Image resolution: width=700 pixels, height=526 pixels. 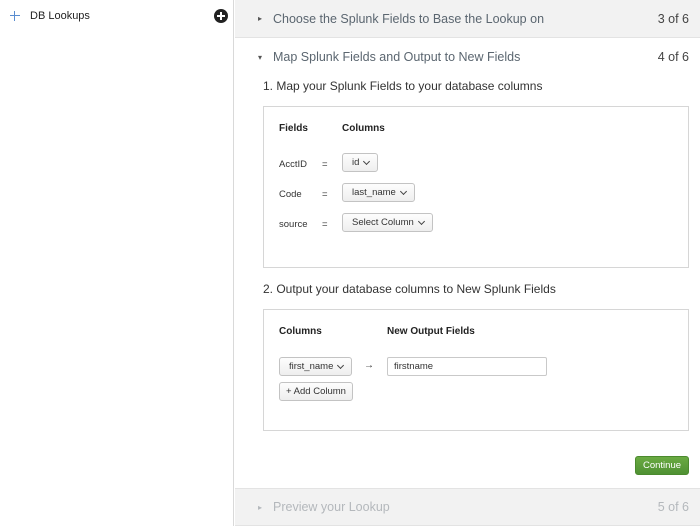 I want to click on step-count: 5 of 6, so click(x=673, y=507).